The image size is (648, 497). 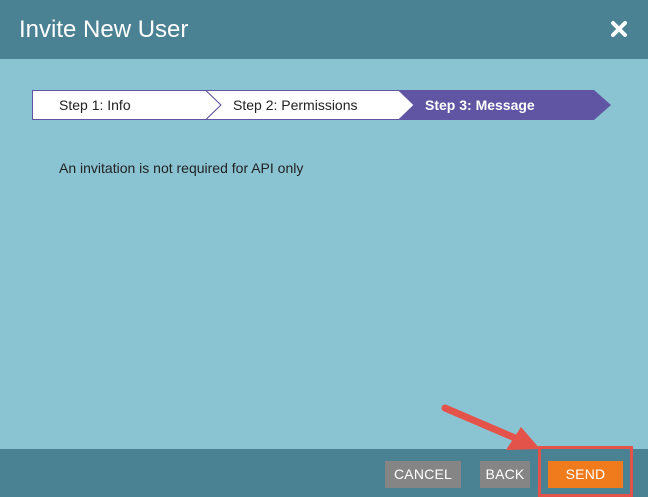 I want to click on arrow-pointer-icon, so click(x=490, y=427).